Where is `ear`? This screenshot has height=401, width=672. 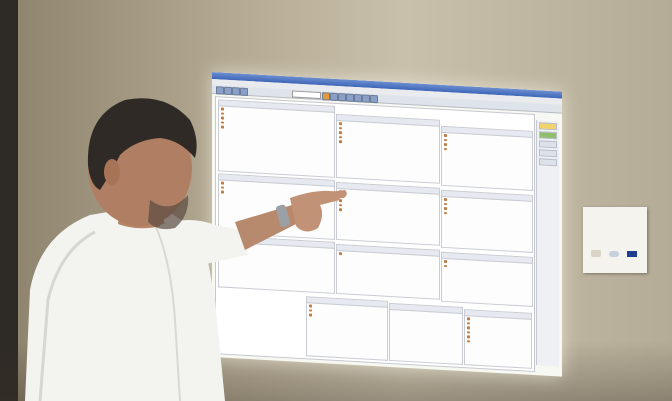 ear is located at coordinates (112, 172).